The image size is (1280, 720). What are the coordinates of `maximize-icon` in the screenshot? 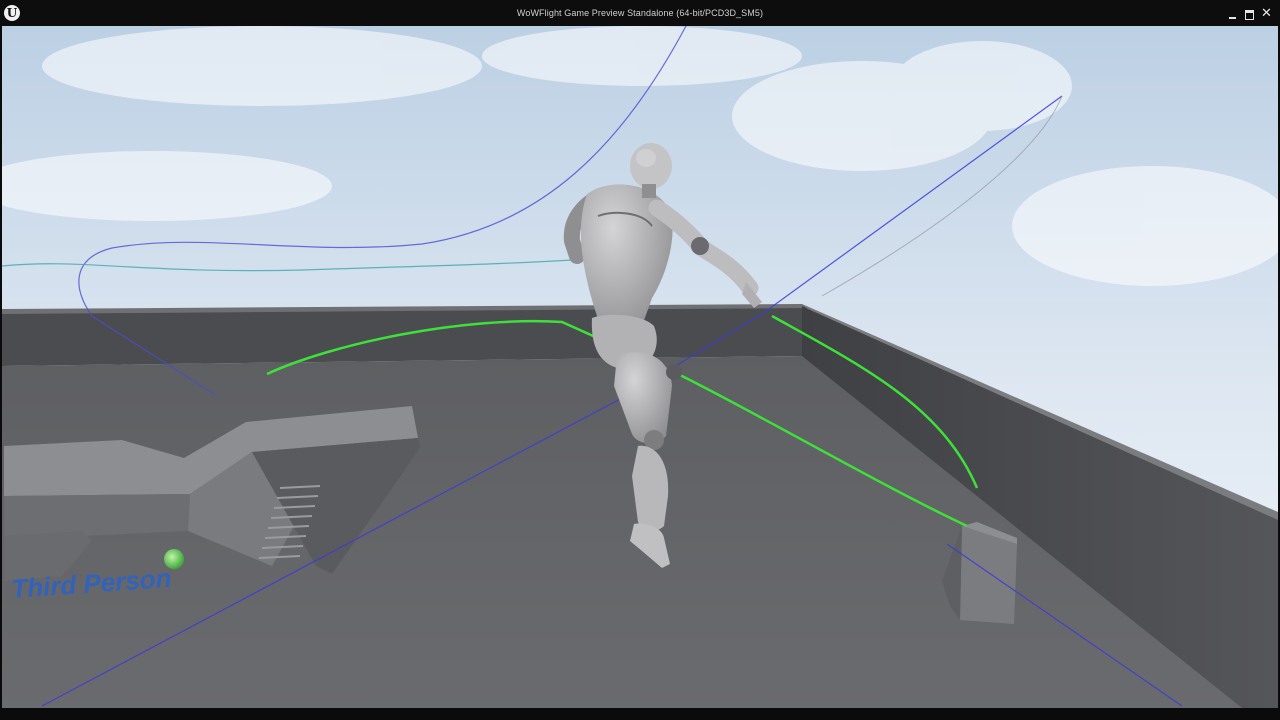 It's located at (1249, 15).